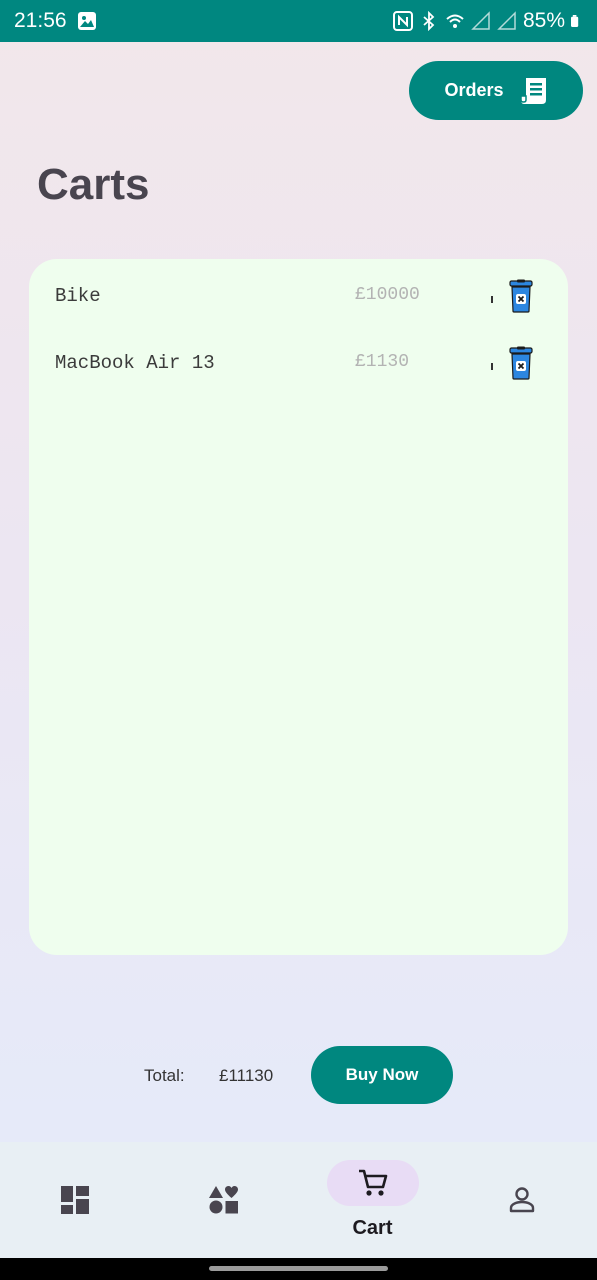  I want to click on nav-item-dashboard, so click(74, 1200).